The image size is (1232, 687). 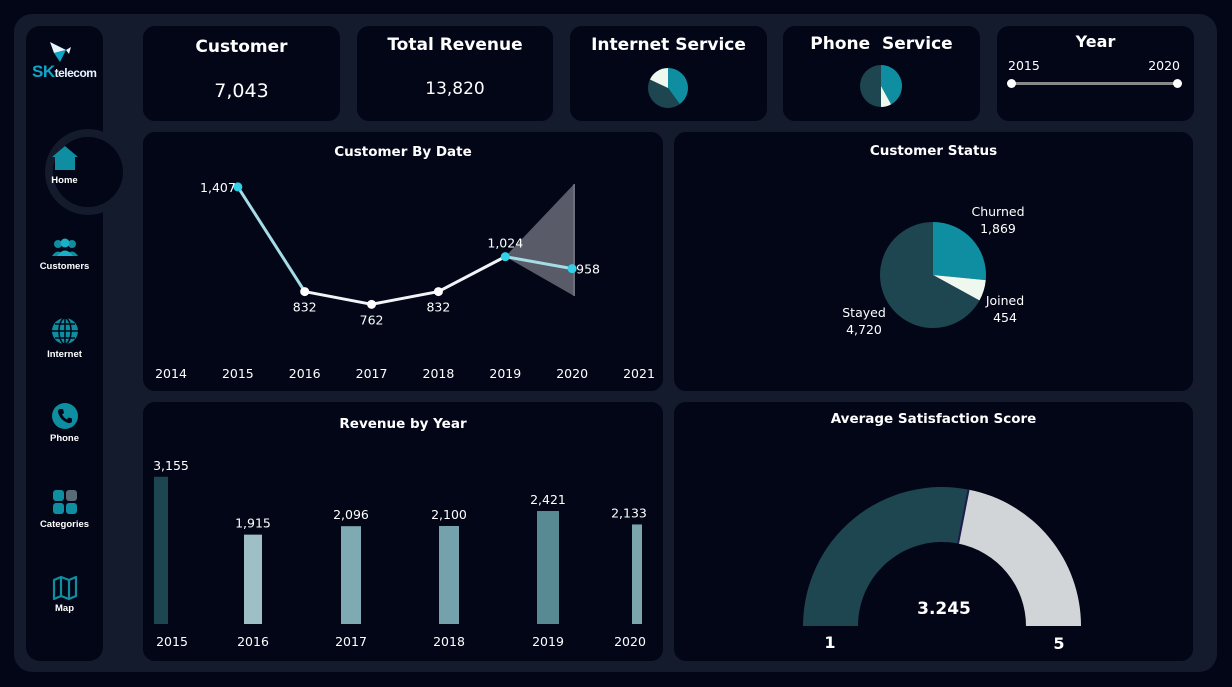 What do you see at coordinates (64, 416) in the screenshot?
I see `phone-icon` at bounding box center [64, 416].